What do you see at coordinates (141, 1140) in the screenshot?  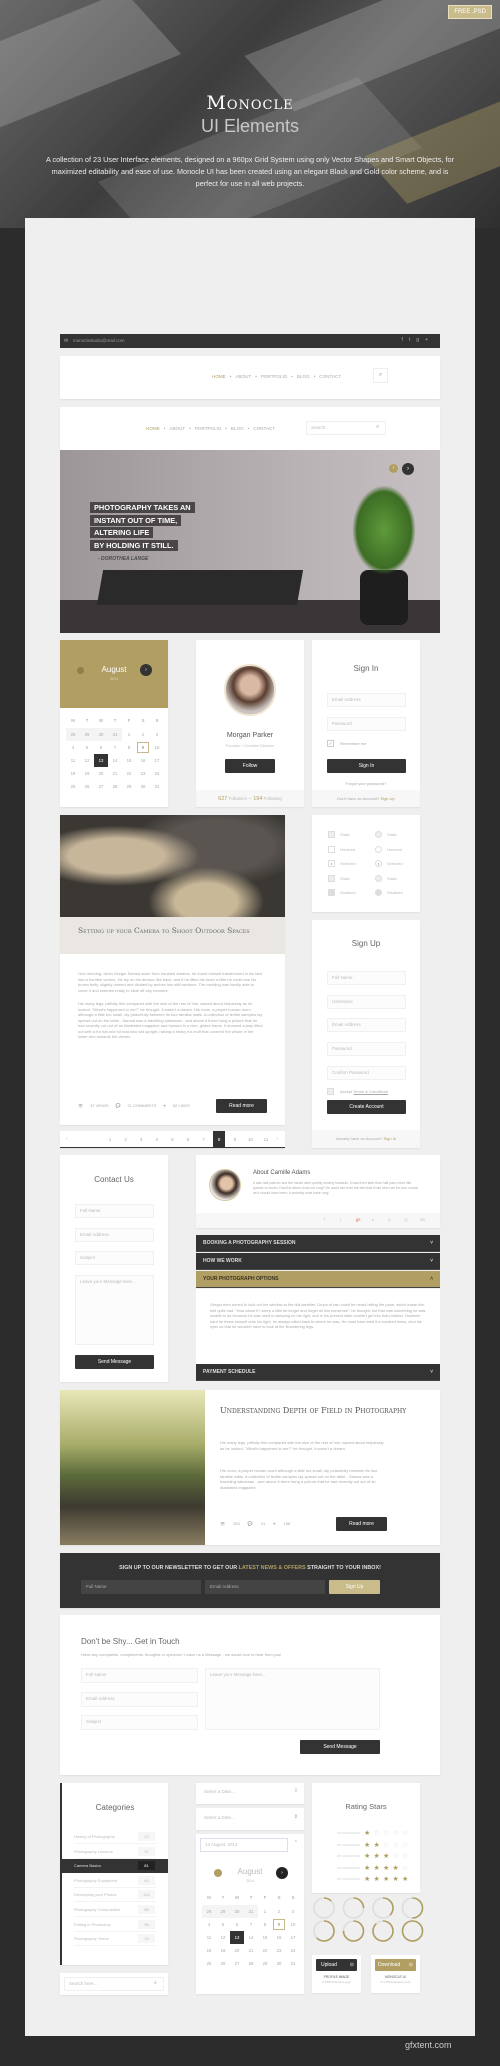 I see `page-3: 3` at bounding box center [141, 1140].